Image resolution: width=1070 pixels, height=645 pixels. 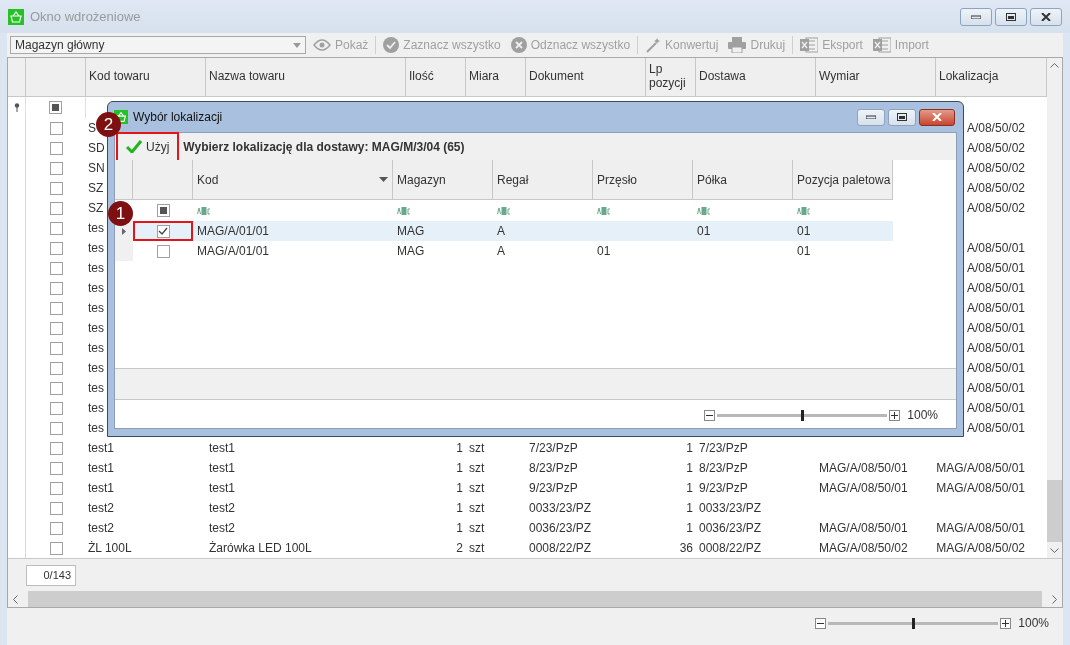 I want to click on column-header: Ilość, so click(x=436, y=77).